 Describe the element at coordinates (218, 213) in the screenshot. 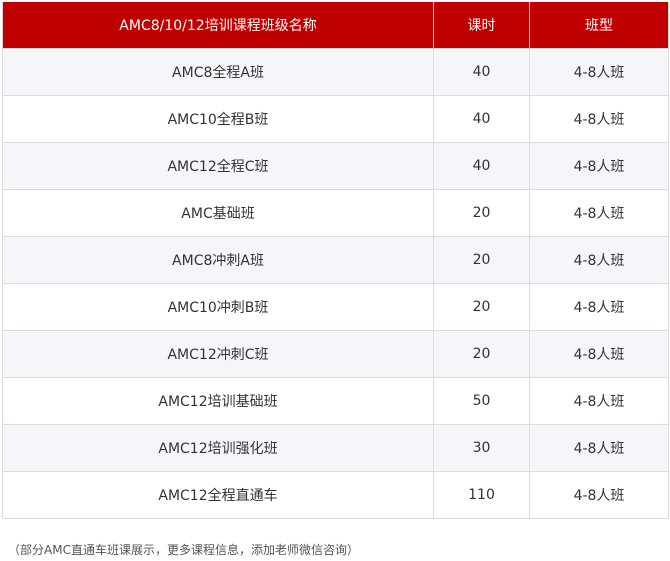

I see `cell-course-name: AMC基础班` at that location.